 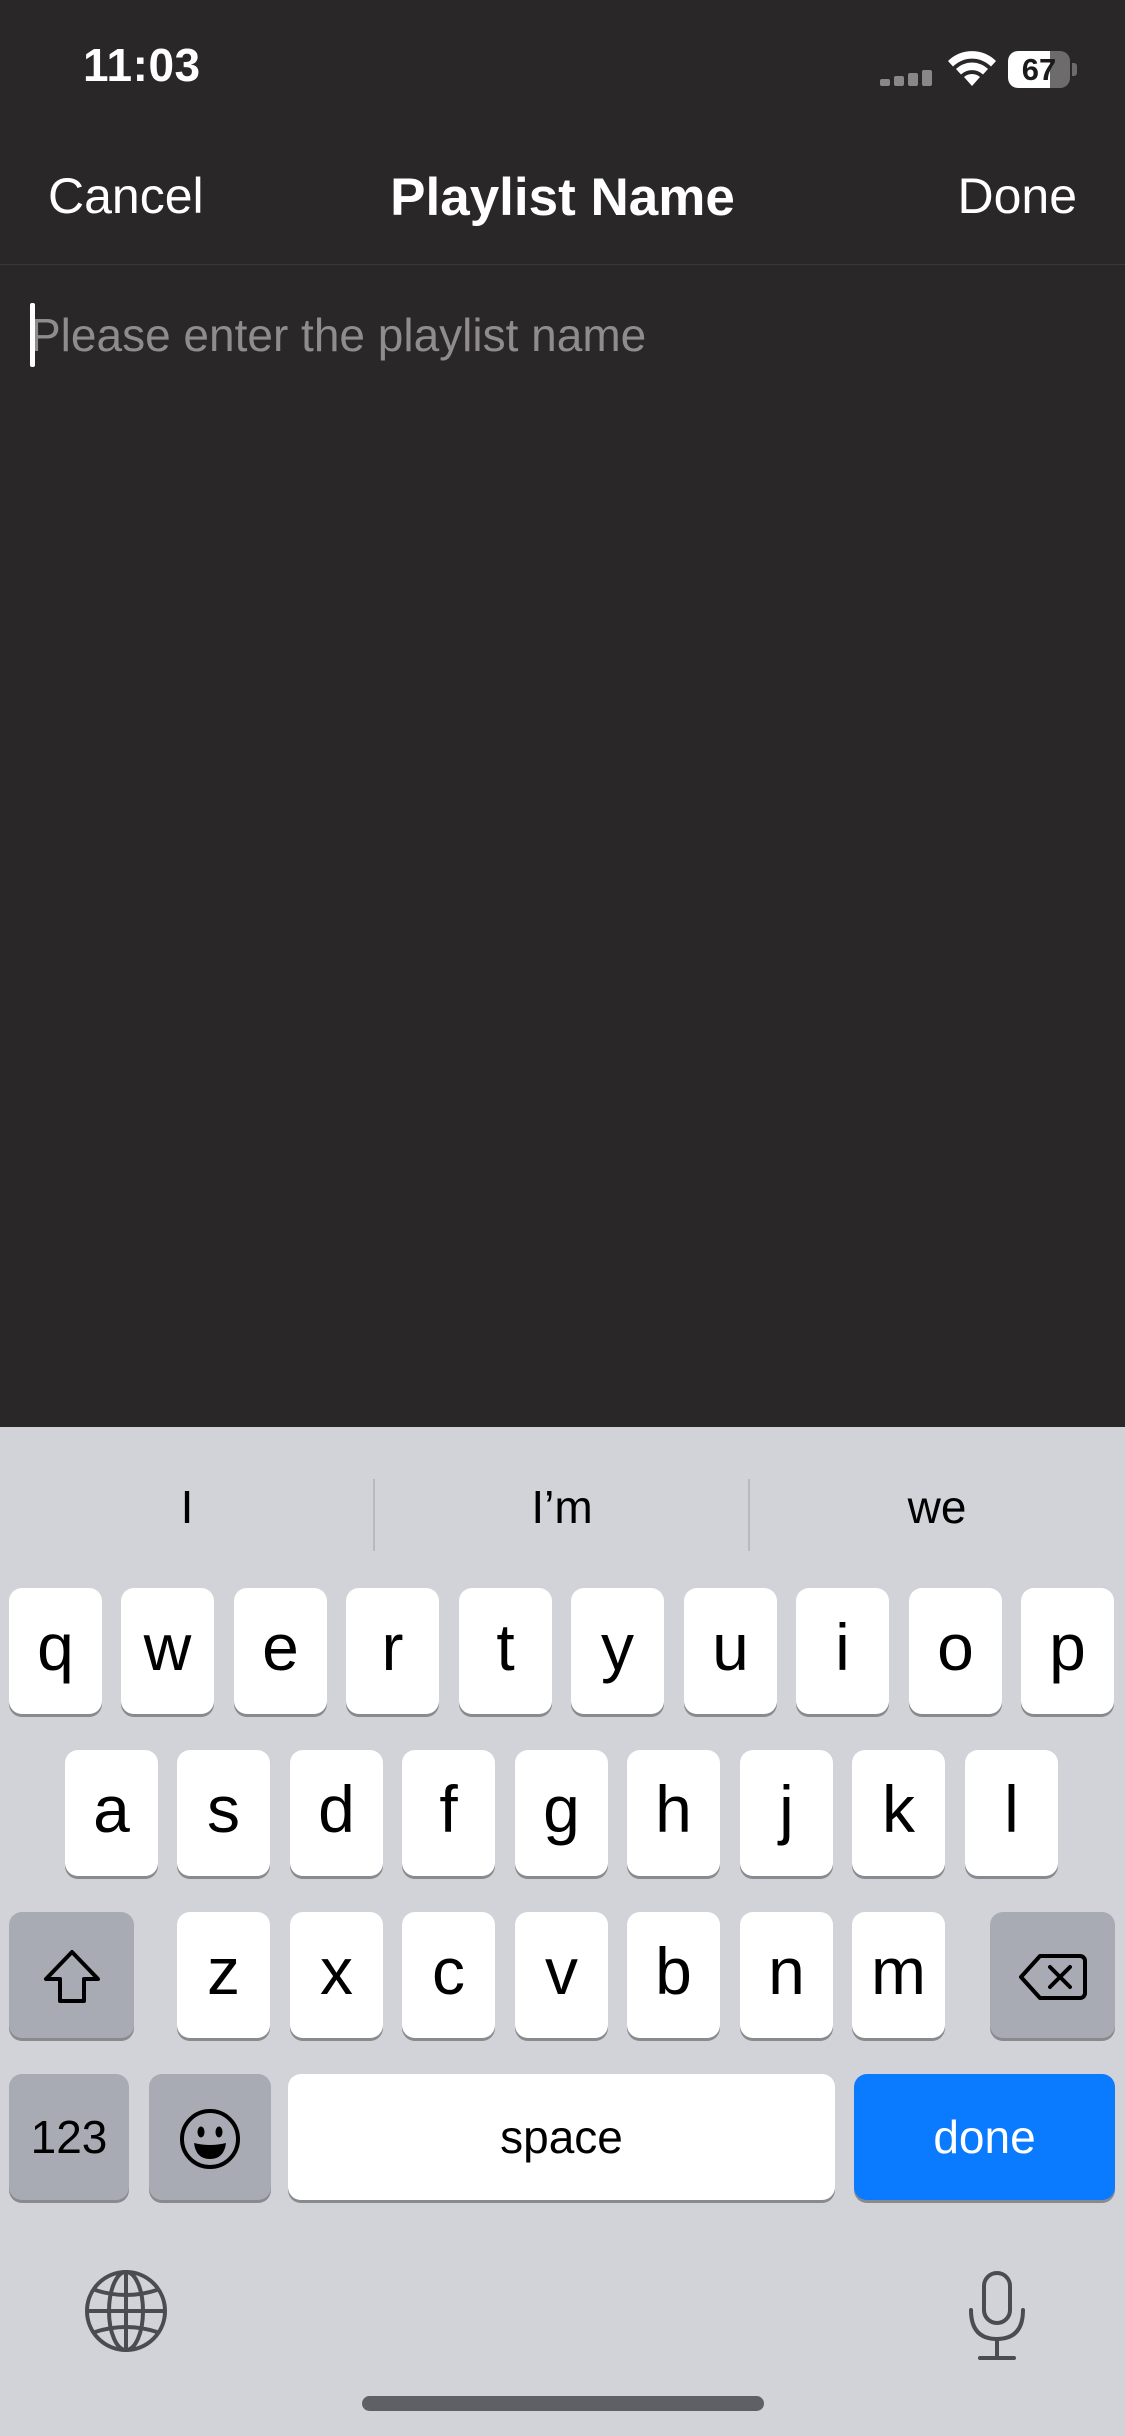 What do you see at coordinates (167, 1651) in the screenshot?
I see `key-w: w` at bounding box center [167, 1651].